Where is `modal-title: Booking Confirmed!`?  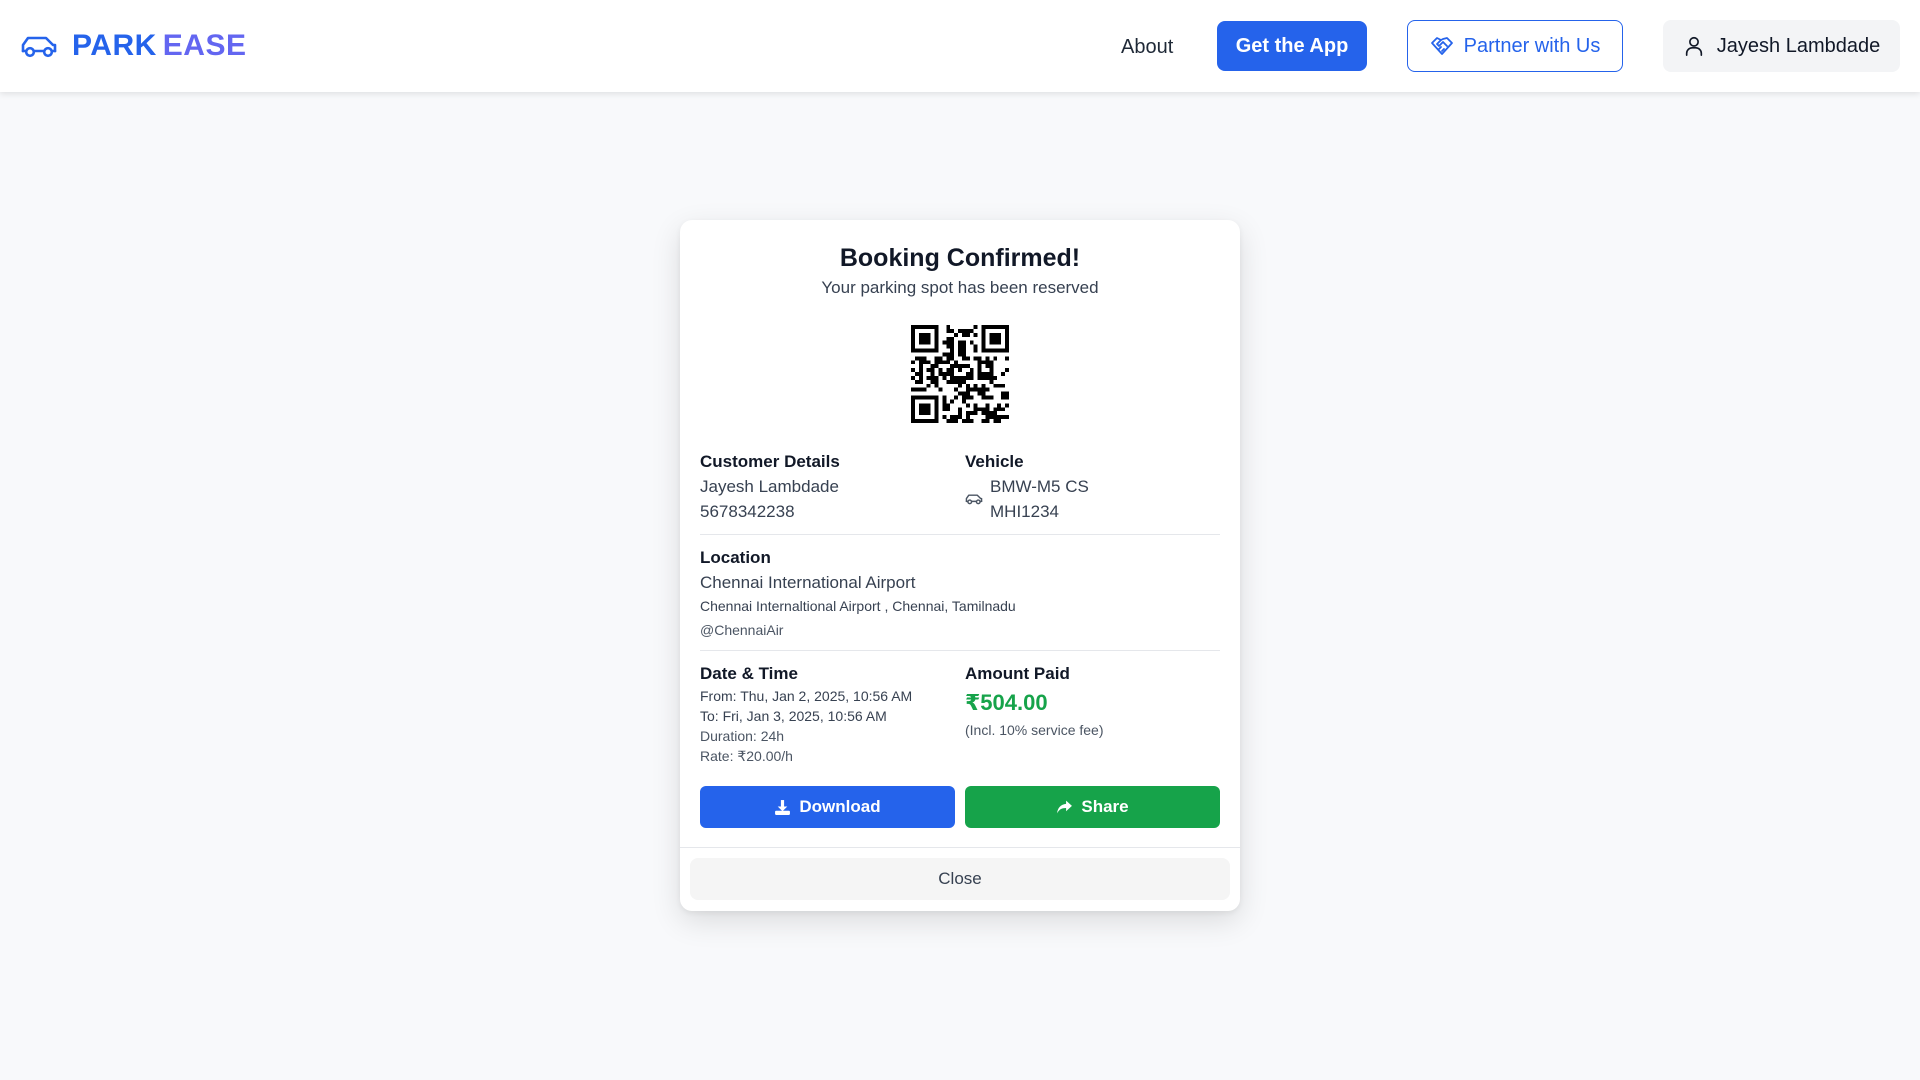
modal-title: Booking Confirmed! is located at coordinates (960, 258).